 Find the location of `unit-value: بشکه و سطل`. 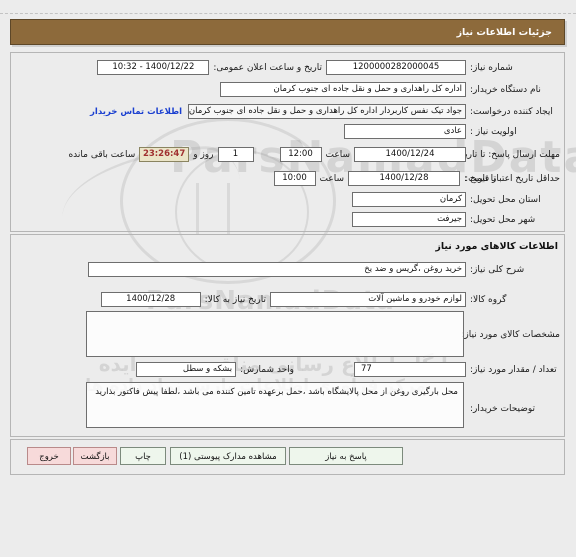

unit-value: بشکه و سطل is located at coordinates (186, 369).